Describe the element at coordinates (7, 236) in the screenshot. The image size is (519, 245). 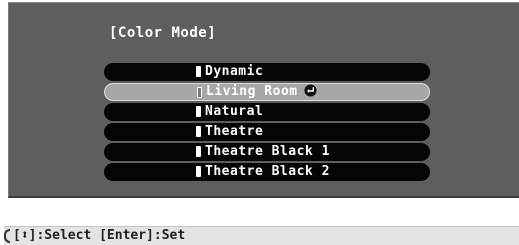
I see `footer-bracket` at that location.